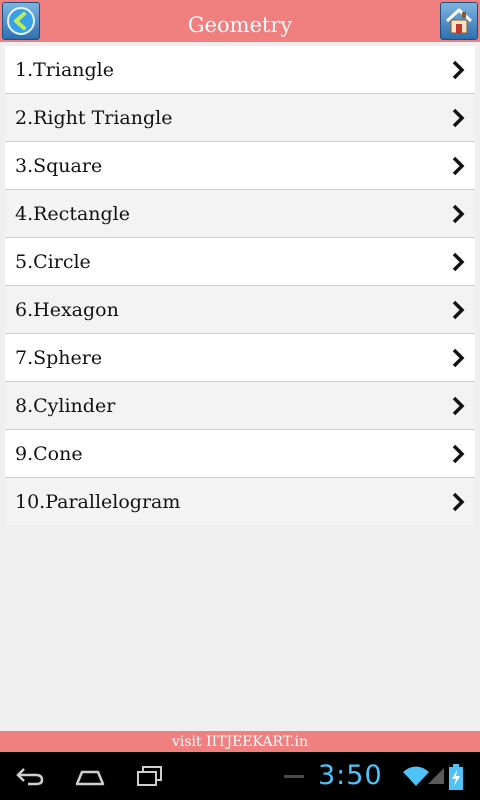 This screenshot has width=480, height=800. What do you see at coordinates (65, 70) in the screenshot?
I see `list-item-label: 1.Triangle` at bounding box center [65, 70].